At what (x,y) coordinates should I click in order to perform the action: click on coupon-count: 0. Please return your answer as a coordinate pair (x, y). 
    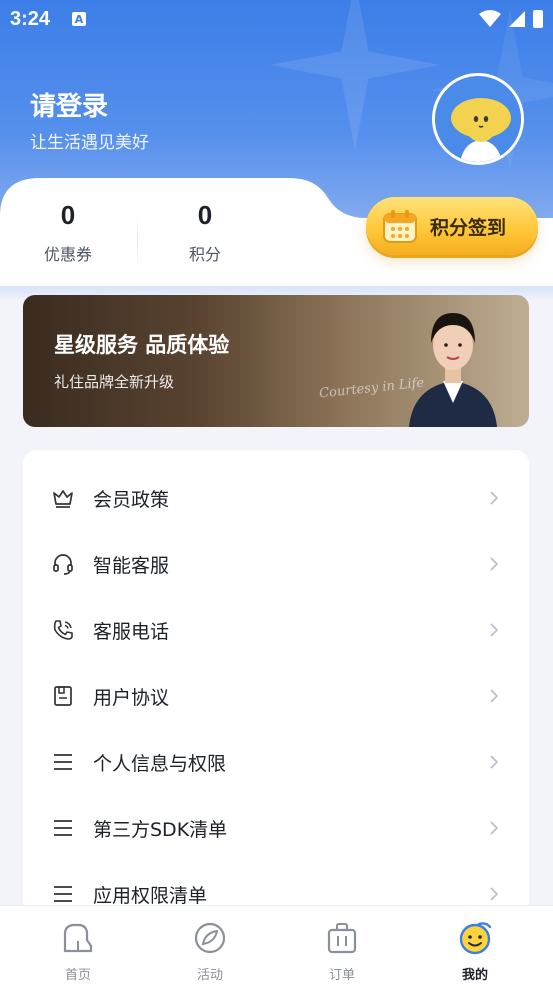
    Looking at the image, I should click on (68, 215).